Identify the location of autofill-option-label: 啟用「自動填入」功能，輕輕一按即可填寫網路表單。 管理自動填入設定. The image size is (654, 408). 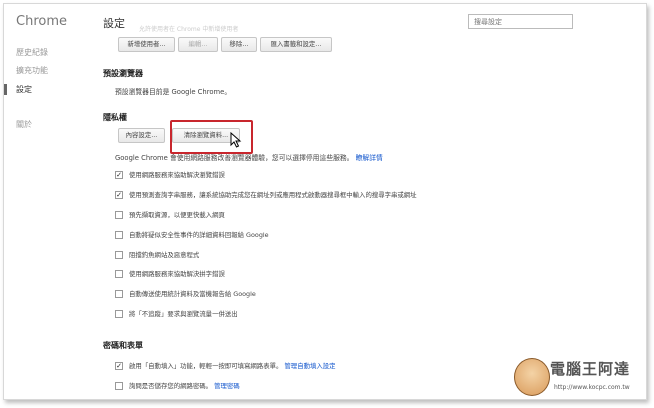
(232, 365).